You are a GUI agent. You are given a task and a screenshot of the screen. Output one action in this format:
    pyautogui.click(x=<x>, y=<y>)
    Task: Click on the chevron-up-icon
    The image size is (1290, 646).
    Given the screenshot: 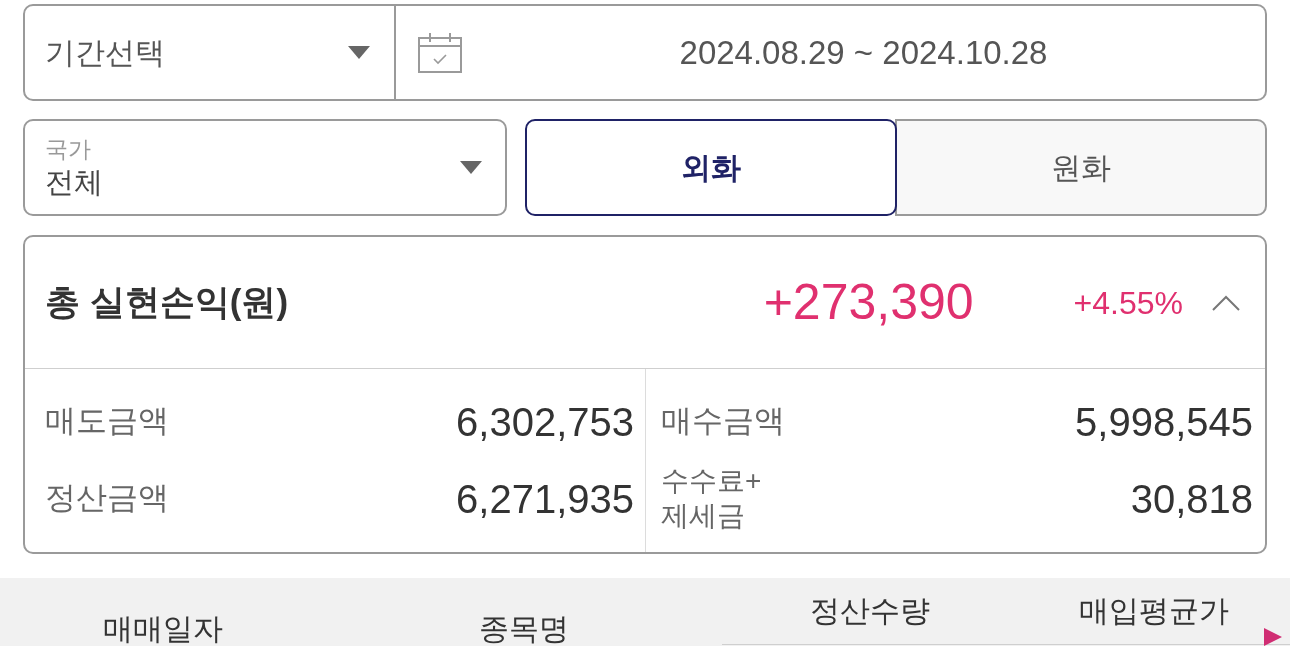 What is the action you would take?
    pyautogui.click(x=1226, y=302)
    